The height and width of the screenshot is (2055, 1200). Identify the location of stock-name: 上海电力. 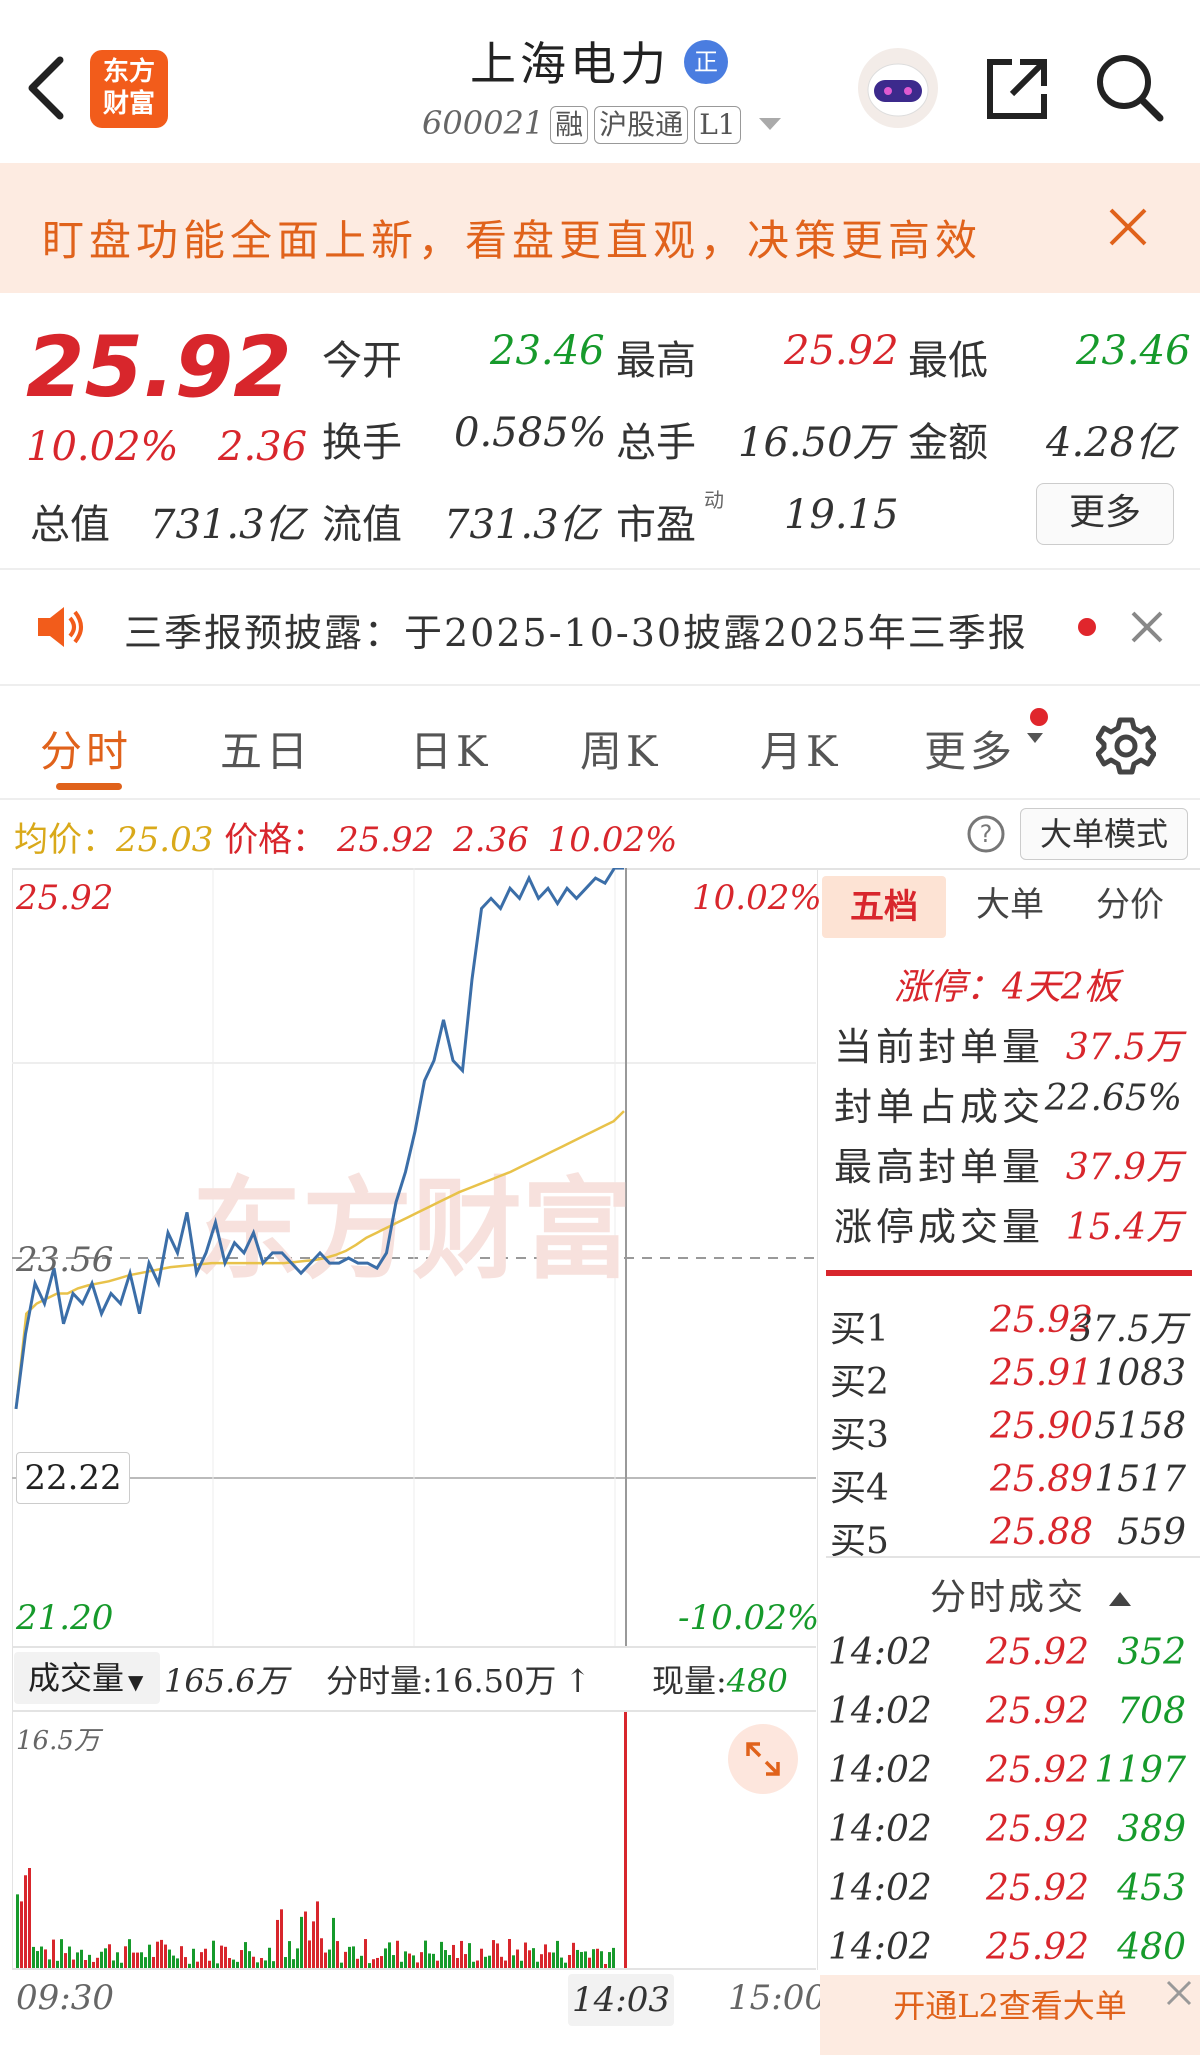
(570, 64).